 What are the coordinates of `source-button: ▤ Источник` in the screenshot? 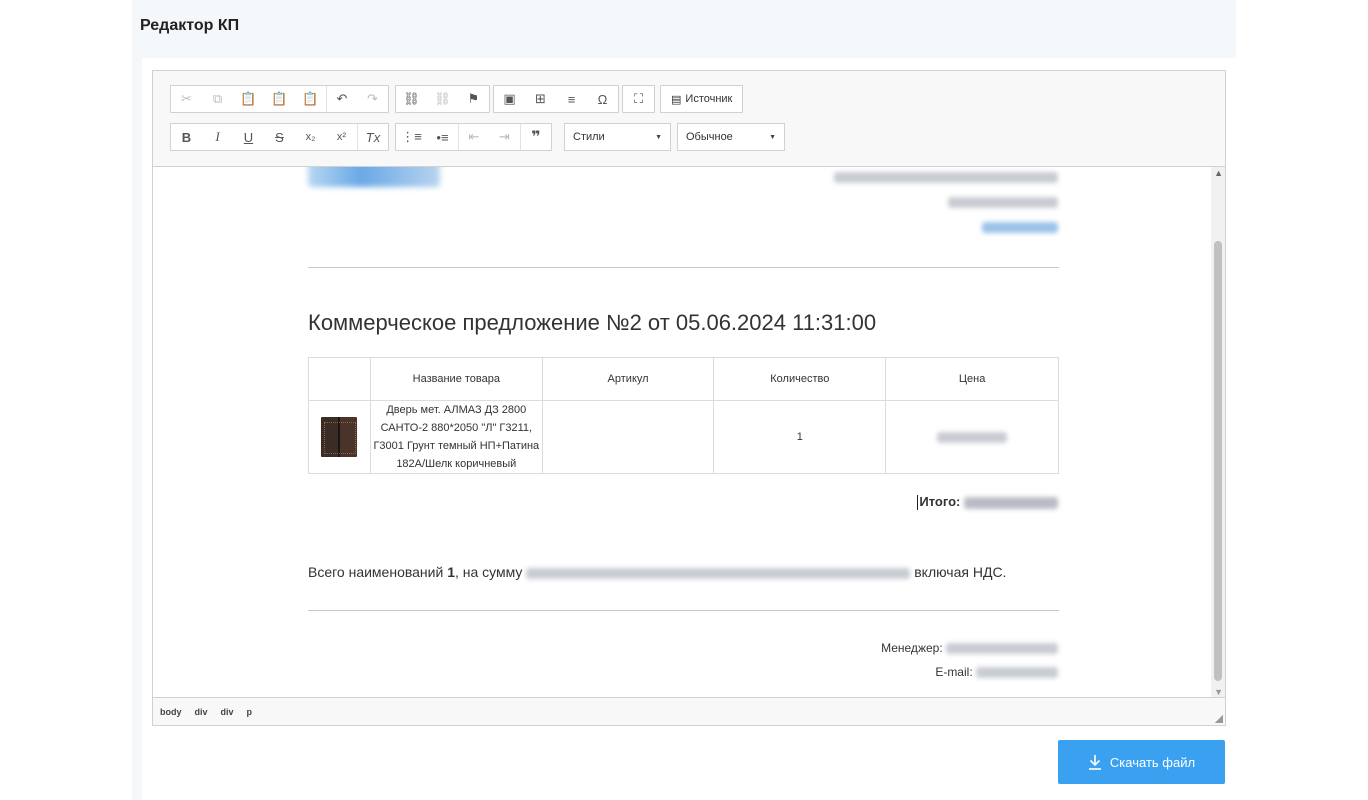 It's located at (701, 99).